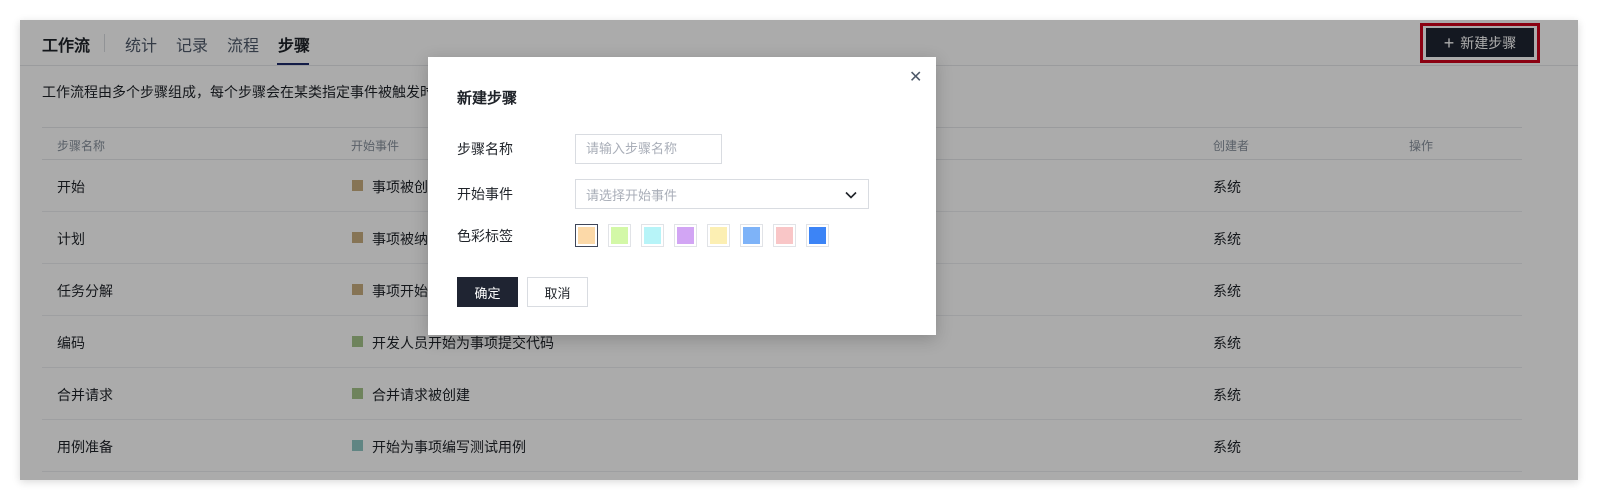 The width and height of the screenshot is (1599, 501). What do you see at coordinates (915, 76) in the screenshot?
I see `close-icon: ✕` at bounding box center [915, 76].